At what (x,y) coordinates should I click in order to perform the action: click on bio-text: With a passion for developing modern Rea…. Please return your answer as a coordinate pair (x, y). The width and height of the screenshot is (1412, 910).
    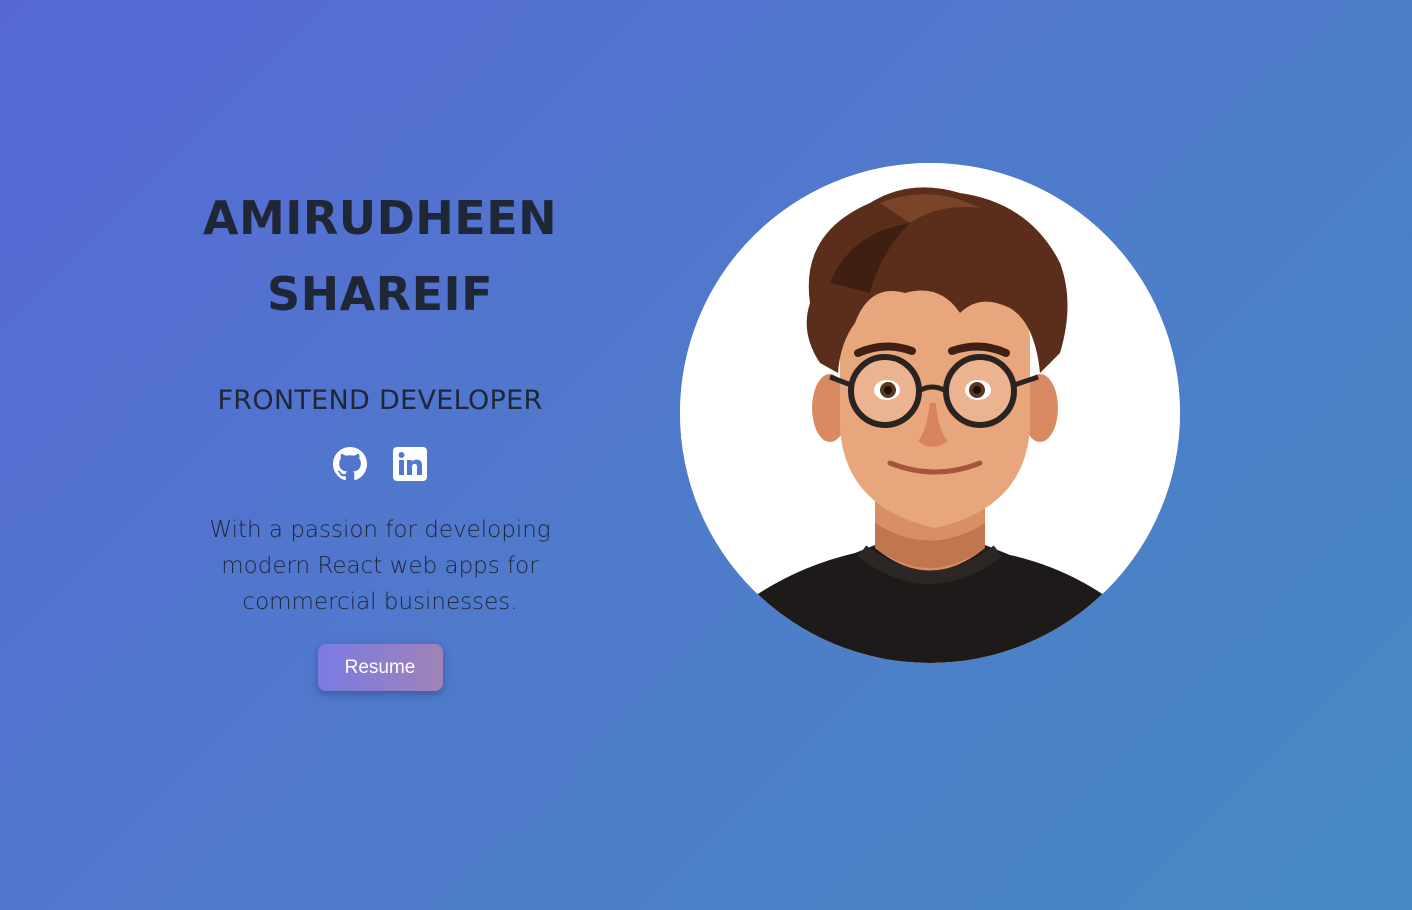
    Looking at the image, I should click on (380, 566).